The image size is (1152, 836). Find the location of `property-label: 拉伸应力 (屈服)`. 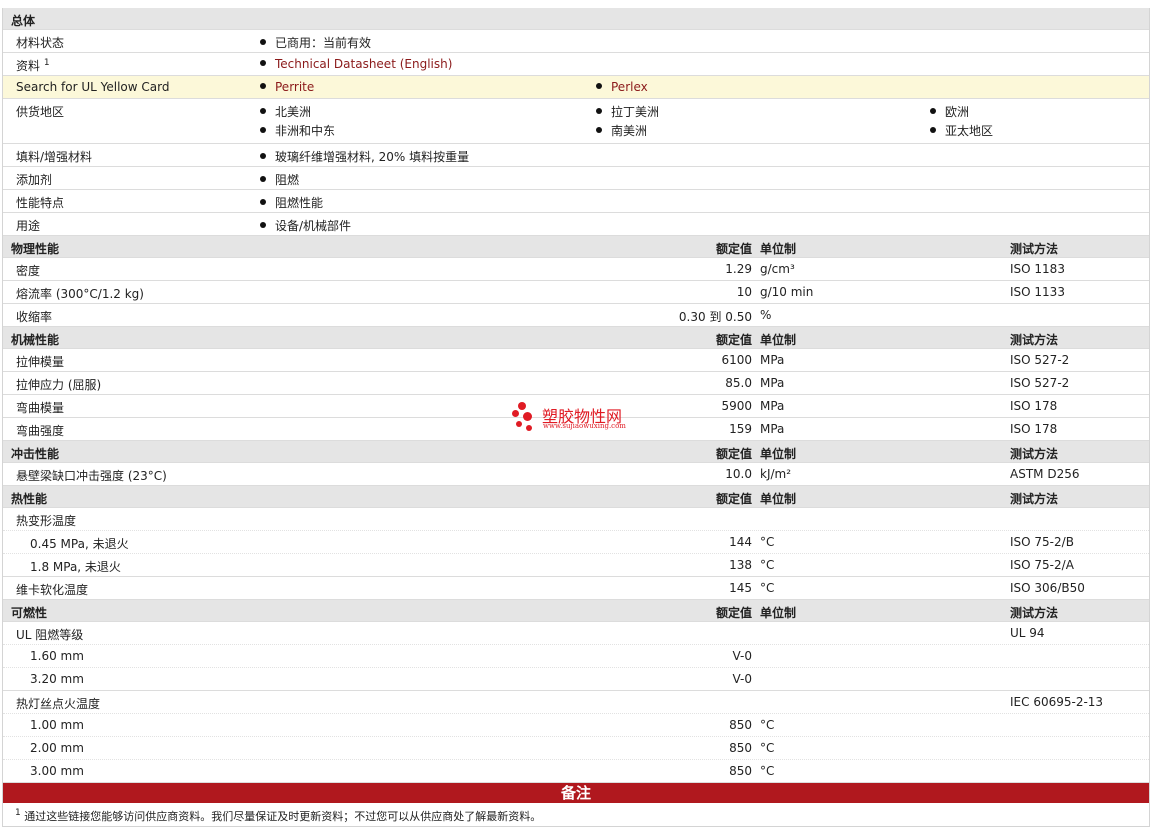

property-label: 拉伸应力 (屈服) is located at coordinates (59, 385).